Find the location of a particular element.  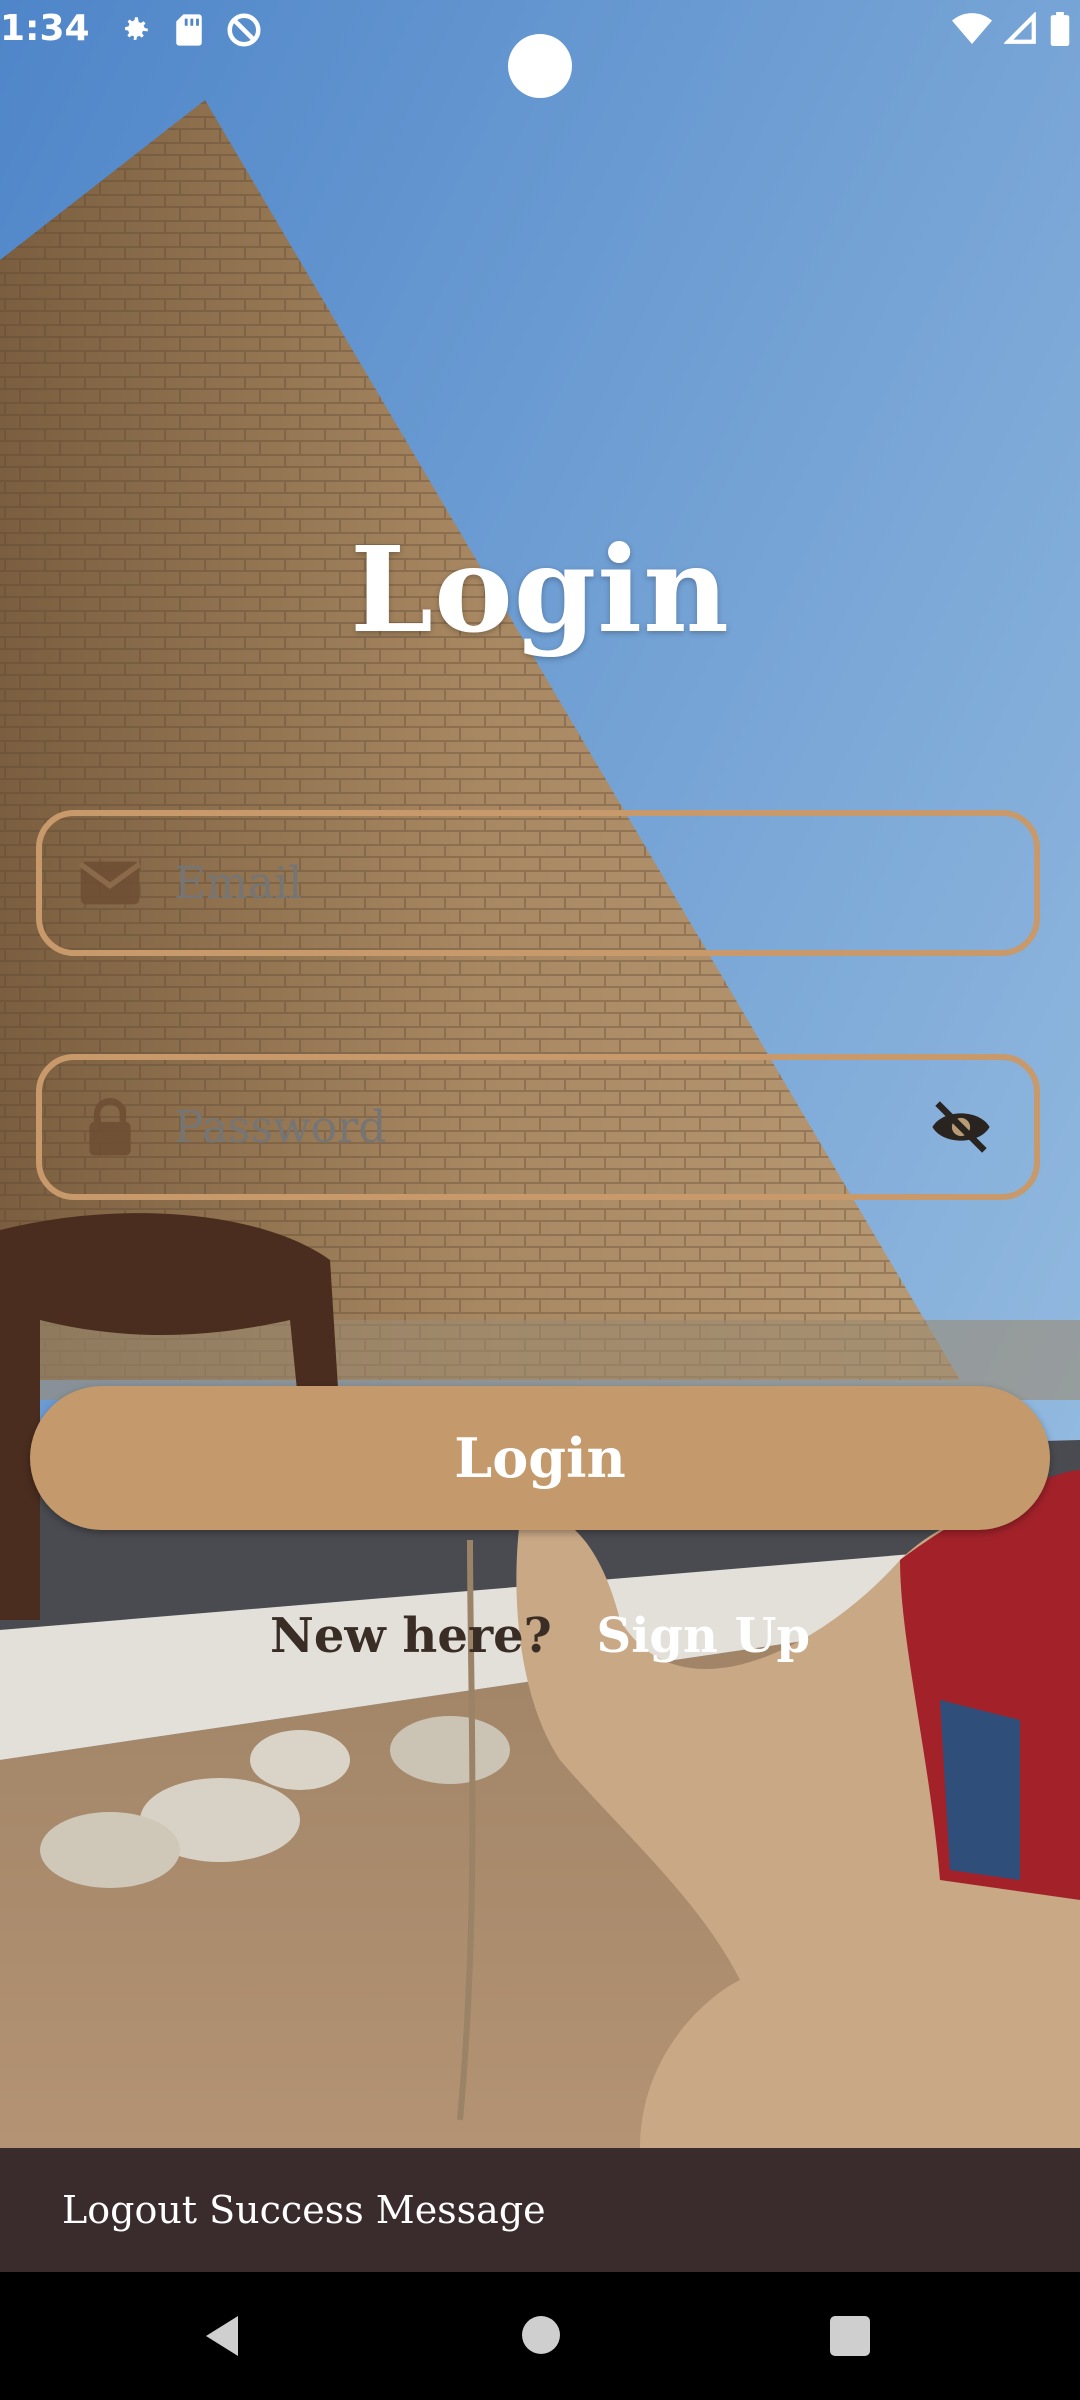

password-input is located at coordinates (544, 1127).